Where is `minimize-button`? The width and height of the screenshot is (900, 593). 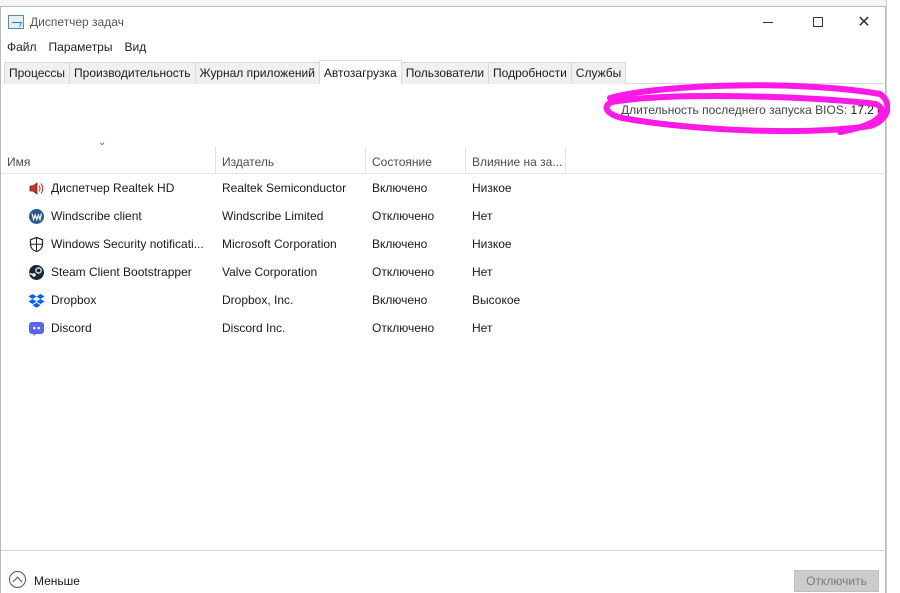 minimize-button is located at coordinates (768, 22).